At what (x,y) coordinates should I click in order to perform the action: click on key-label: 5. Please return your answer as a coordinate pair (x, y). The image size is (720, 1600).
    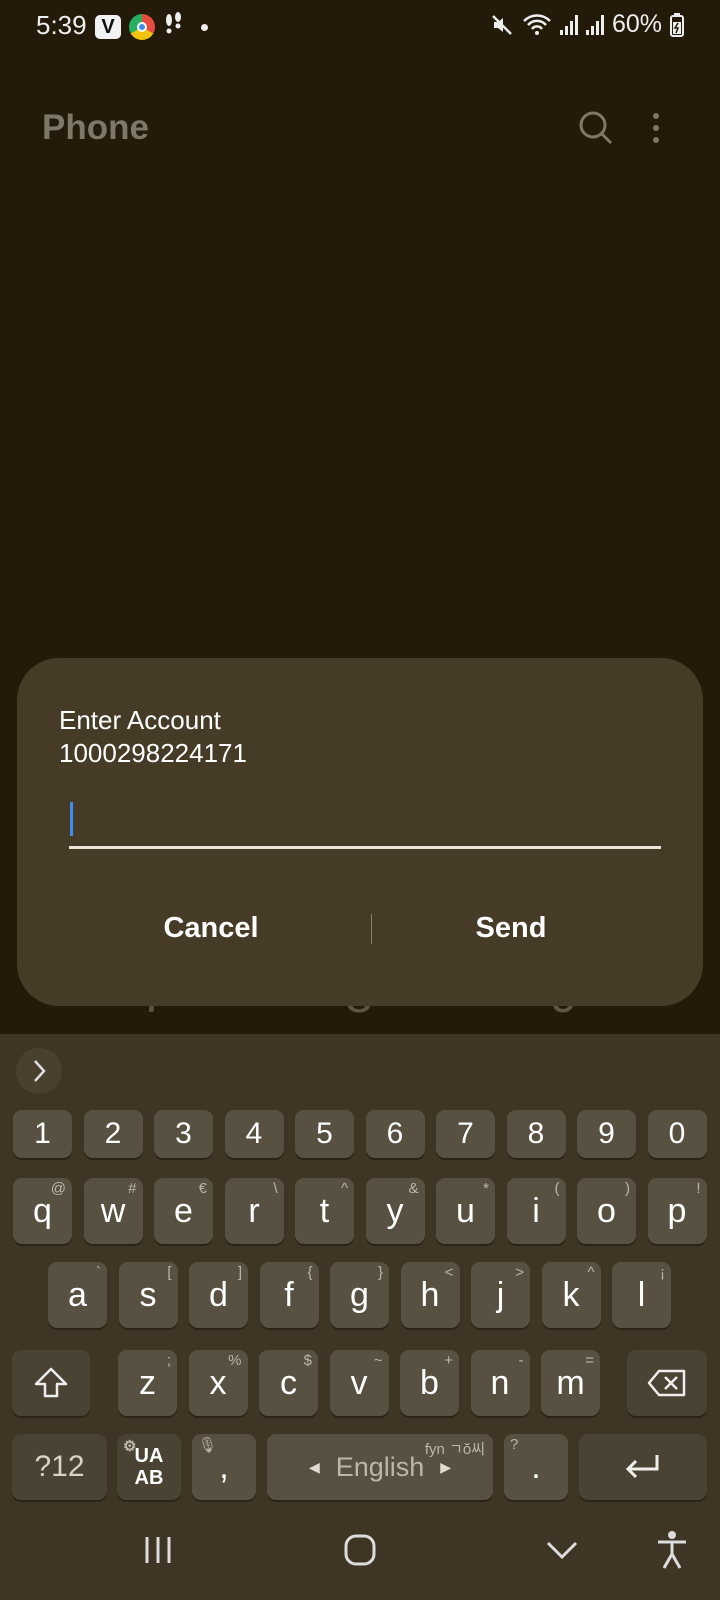
    Looking at the image, I should click on (324, 1133).